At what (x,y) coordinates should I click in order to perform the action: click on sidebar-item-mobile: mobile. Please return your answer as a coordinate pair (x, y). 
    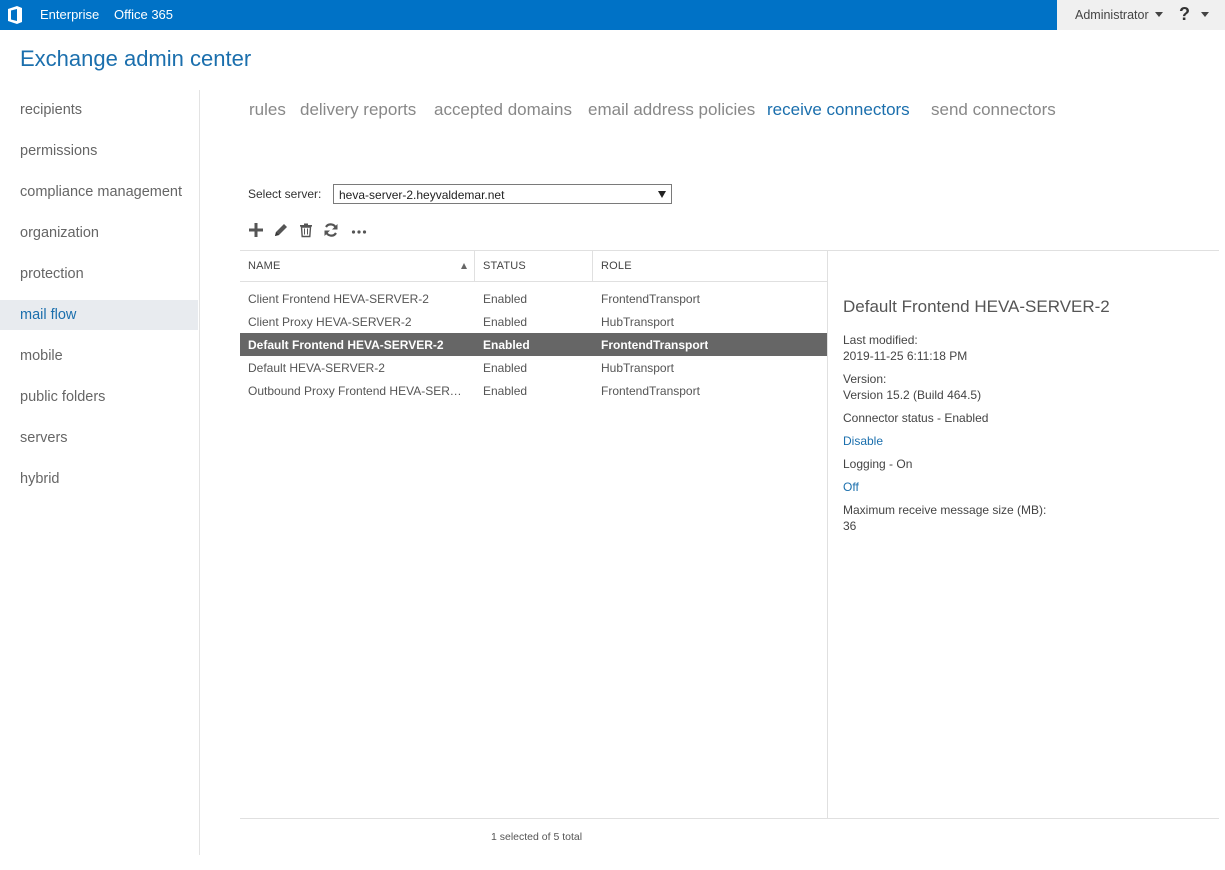
    Looking at the image, I should click on (99, 356).